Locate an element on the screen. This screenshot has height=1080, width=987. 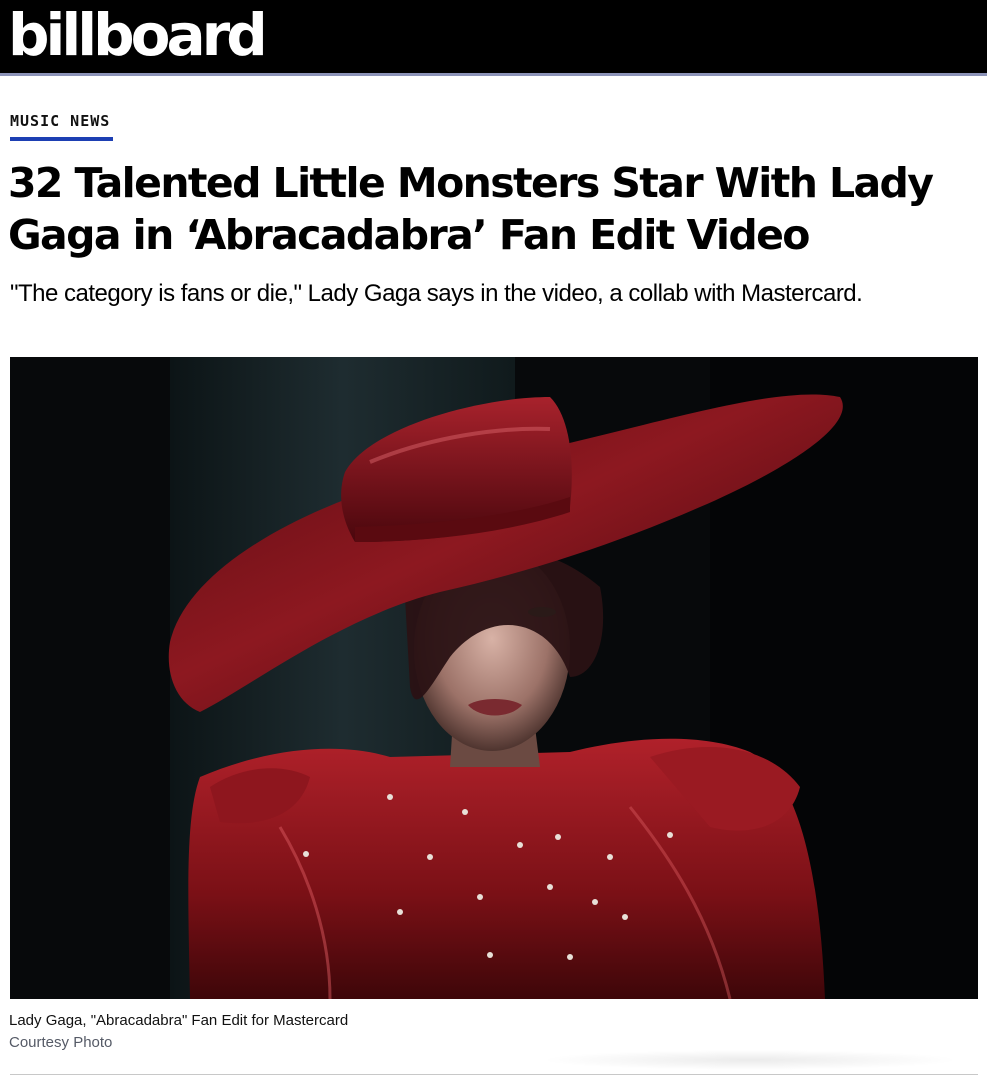
share-bar-shadow is located at coordinates (750, 1060).